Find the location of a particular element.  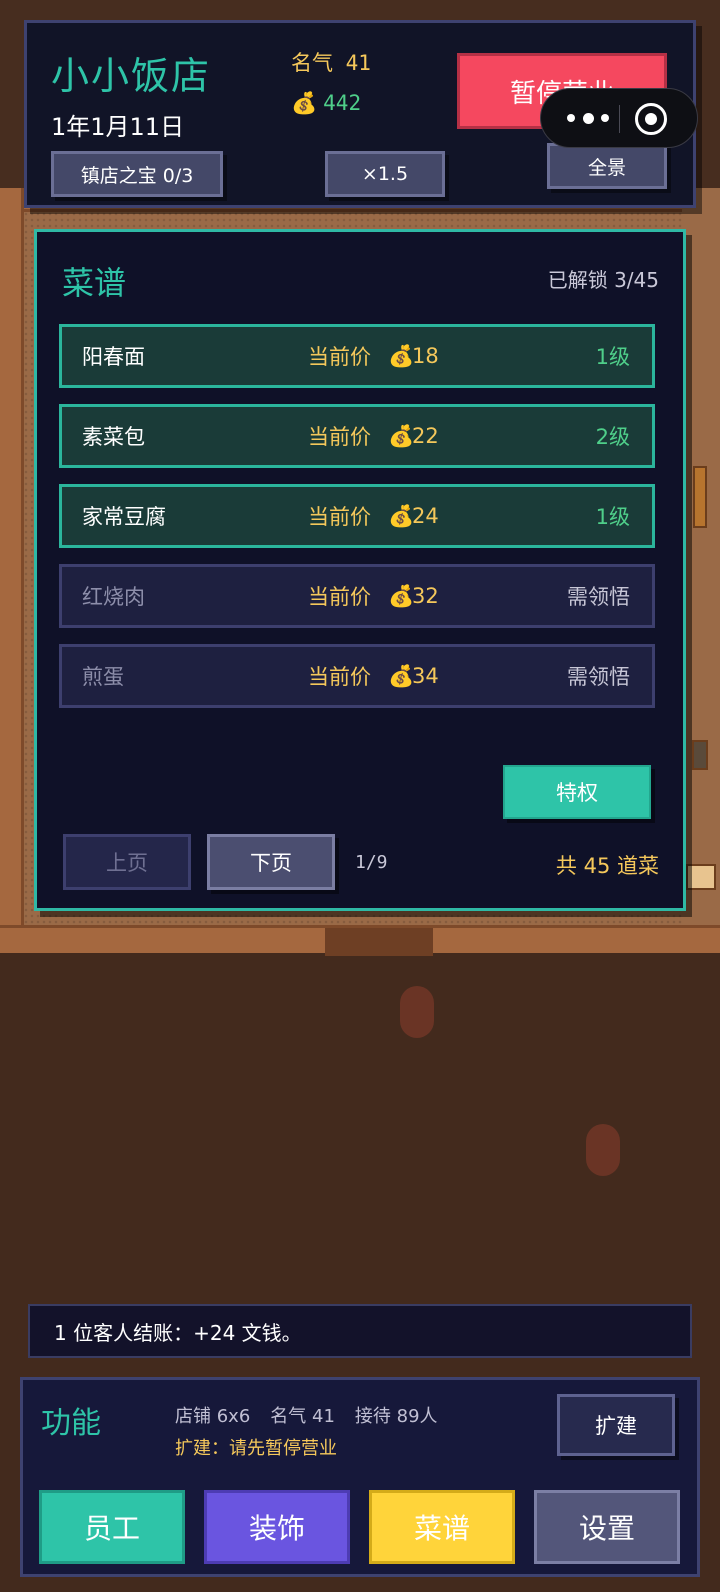

shop-stats: 店铺 6x6 名气 41 接待 89人 is located at coordinates (316, 1415).